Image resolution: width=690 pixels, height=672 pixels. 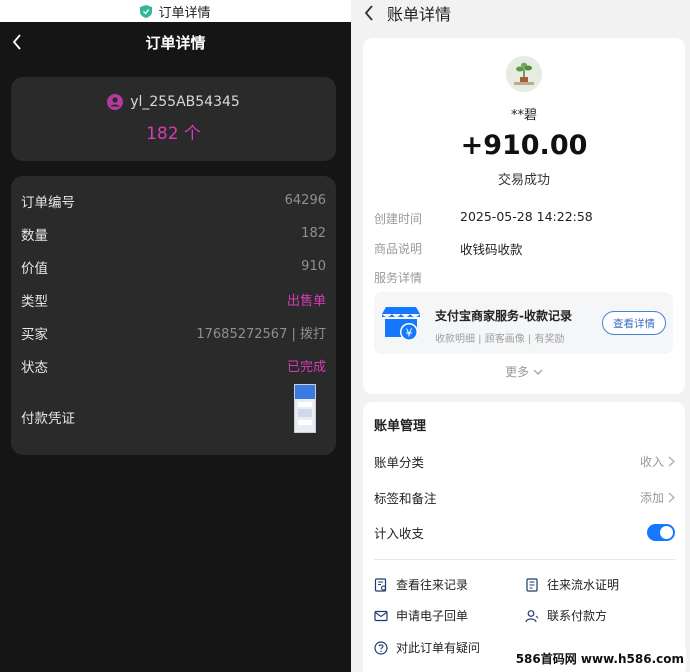 I want to click on detail-key: 买家, so click(x=34, y=334).